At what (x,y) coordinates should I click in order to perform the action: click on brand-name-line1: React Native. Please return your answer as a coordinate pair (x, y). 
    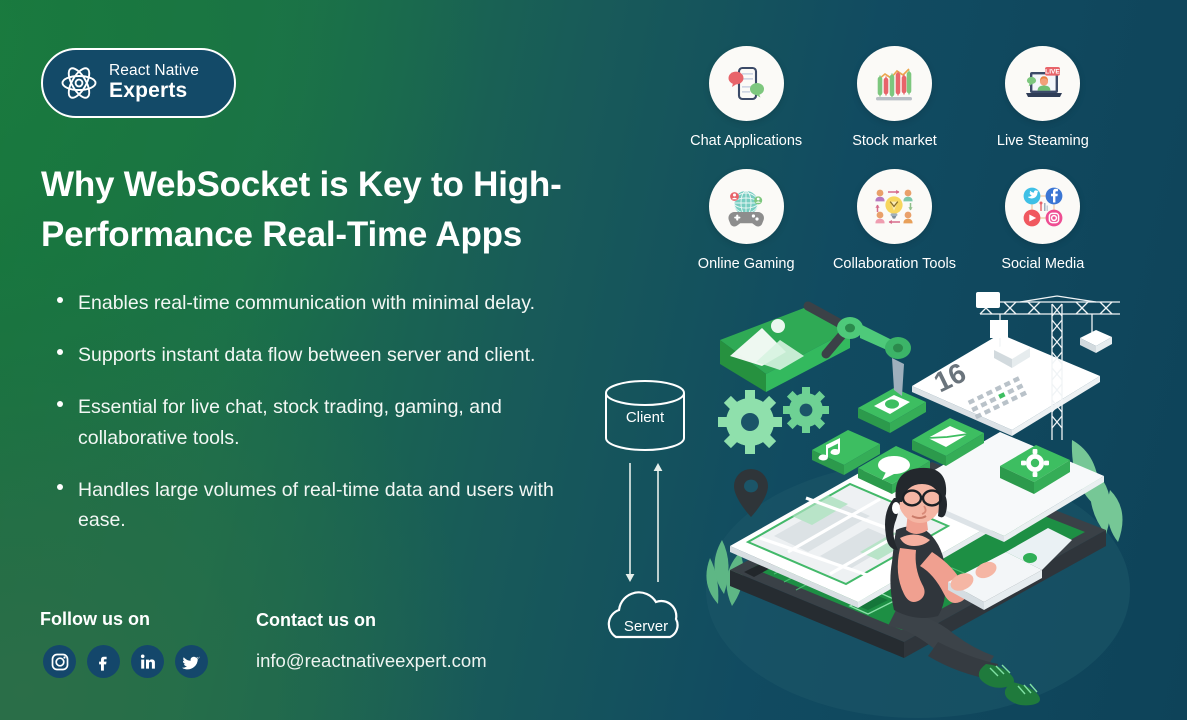
    Looking at the image, I should click on (154, 71).